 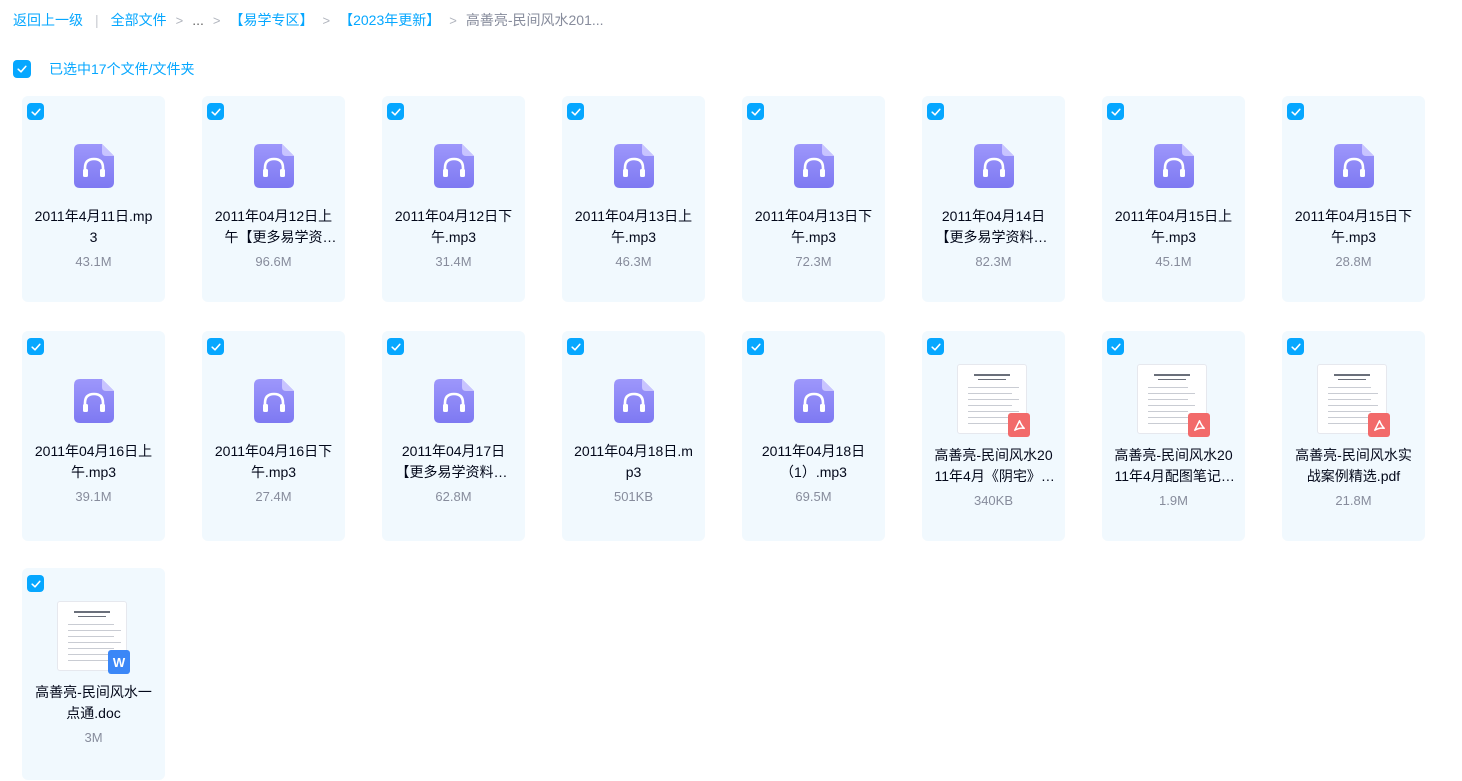 I want to click on file-size: 1.9M, so click(x=1173, y=500).